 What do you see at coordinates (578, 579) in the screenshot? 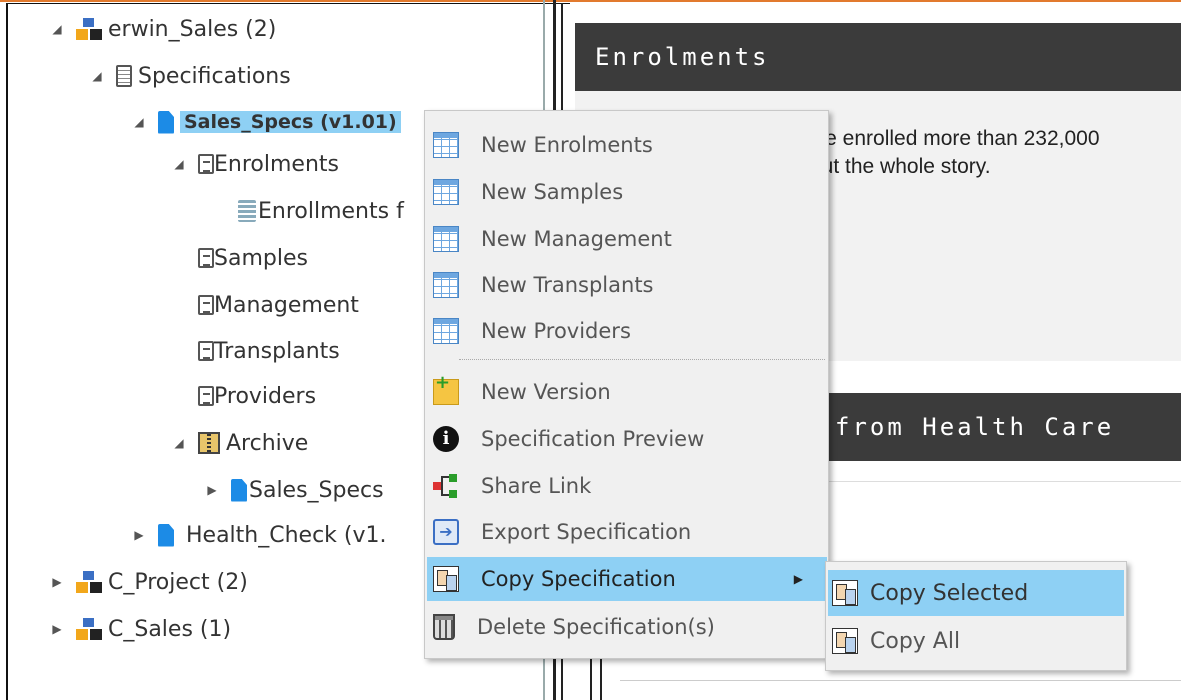
I see `menu-item-label: Copy Specification` at bounding box center [578, 579].